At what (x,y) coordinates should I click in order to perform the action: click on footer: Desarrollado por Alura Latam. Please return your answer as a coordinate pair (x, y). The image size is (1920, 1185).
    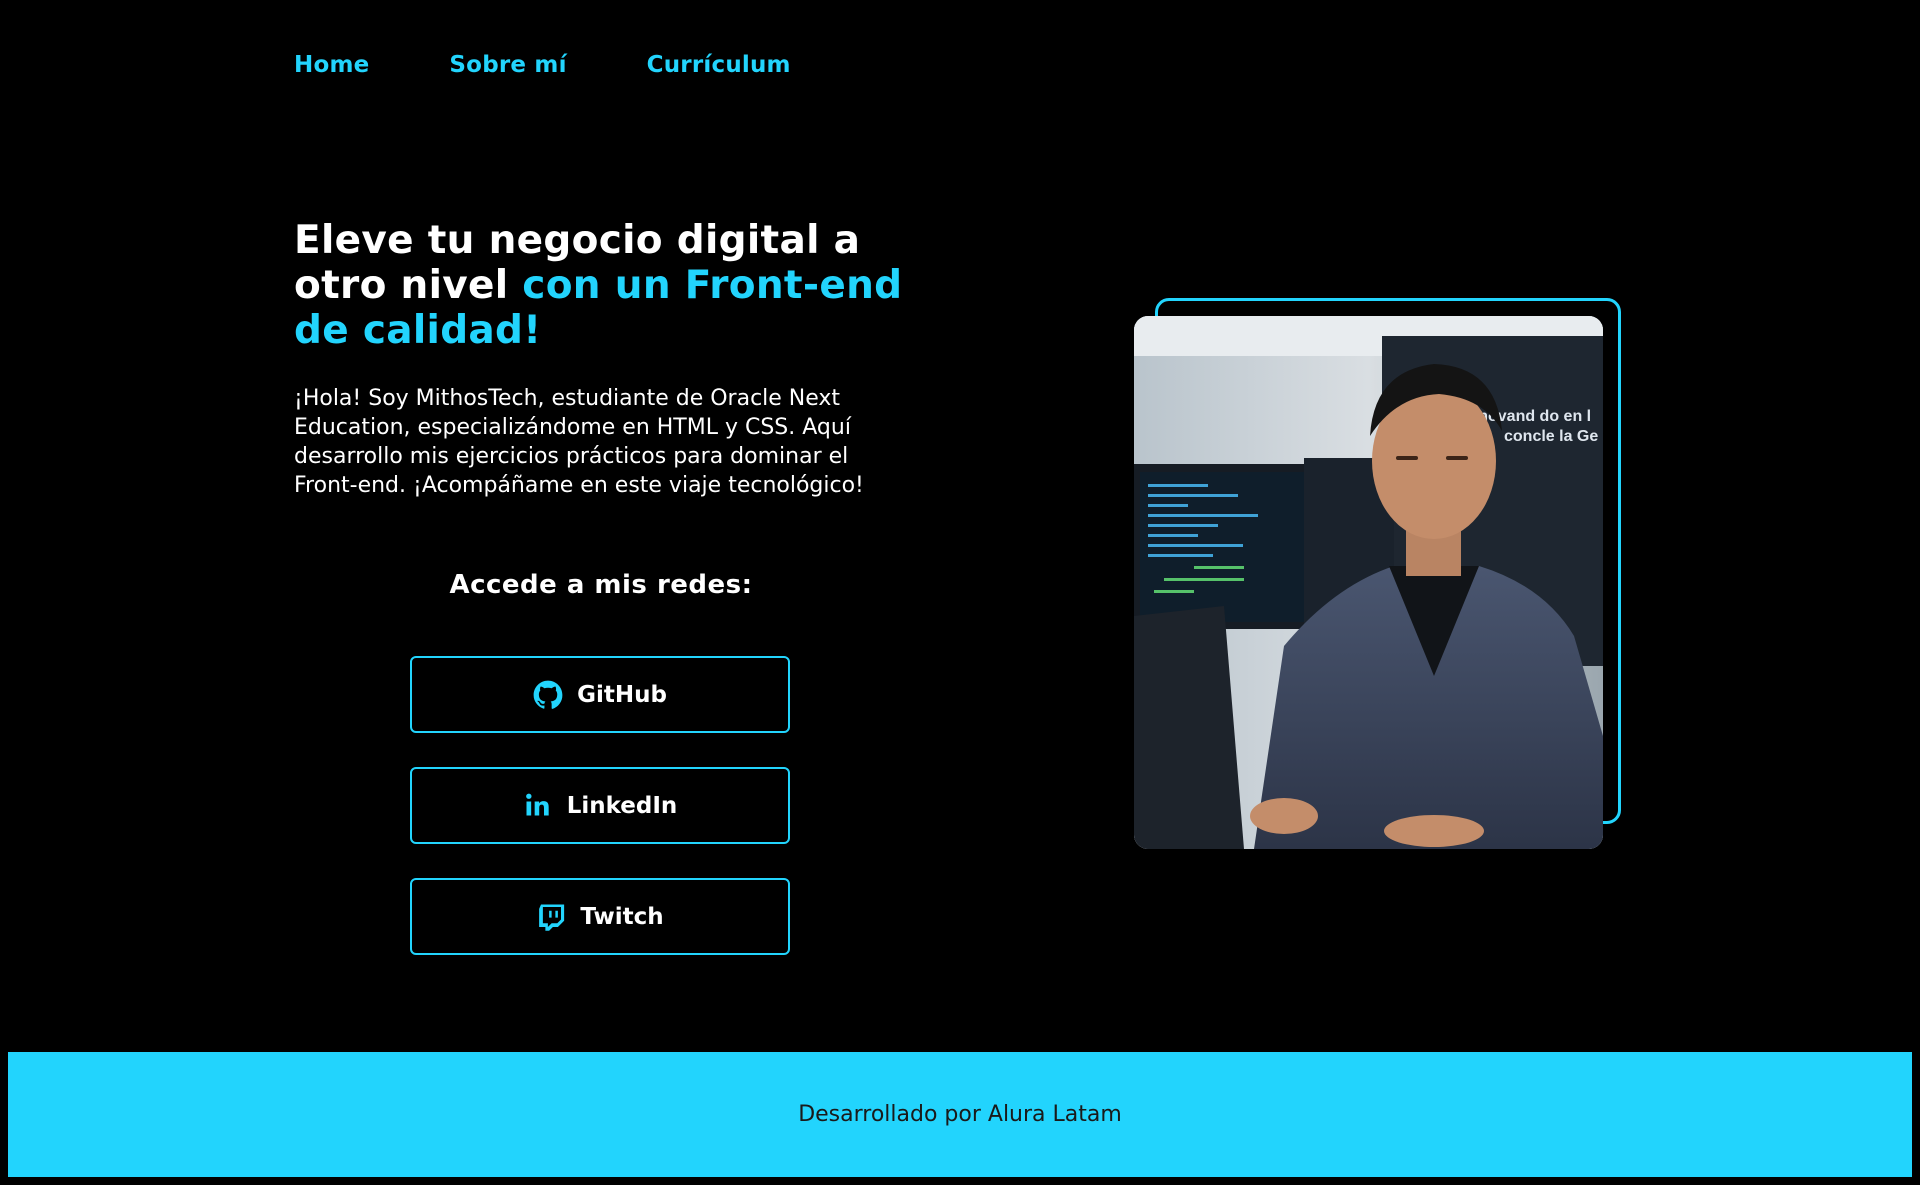
    Looking at the image, I should click on (960, 1114).